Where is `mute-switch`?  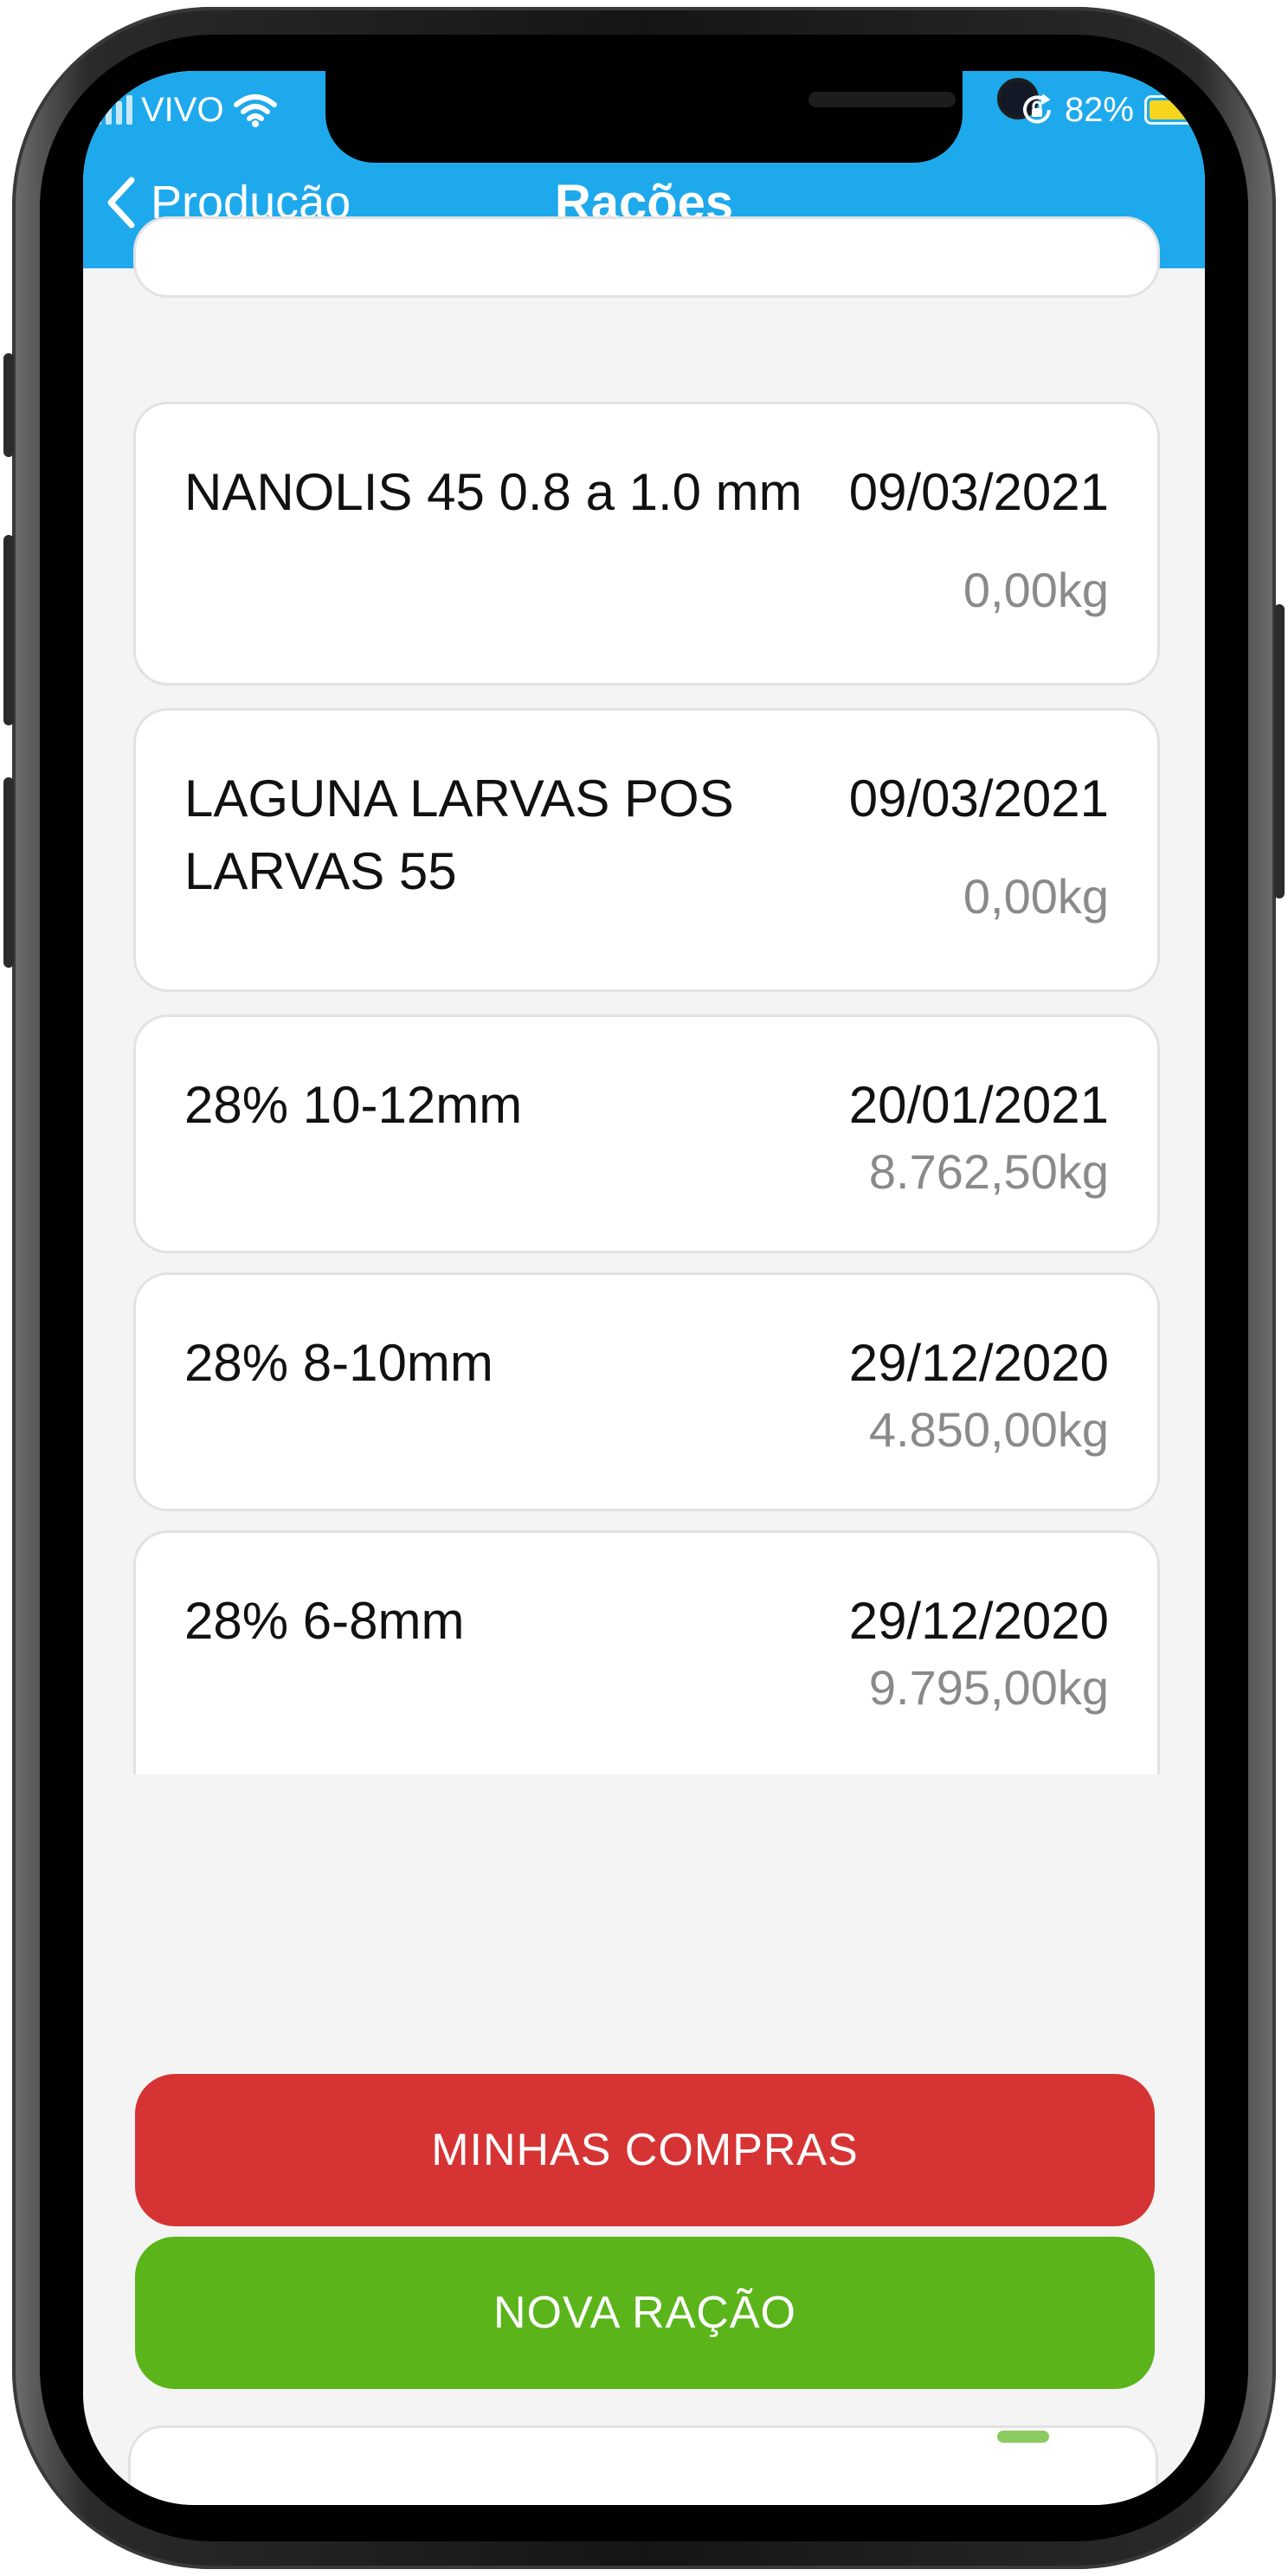 mute-switch is located at coordinates (8, 405).